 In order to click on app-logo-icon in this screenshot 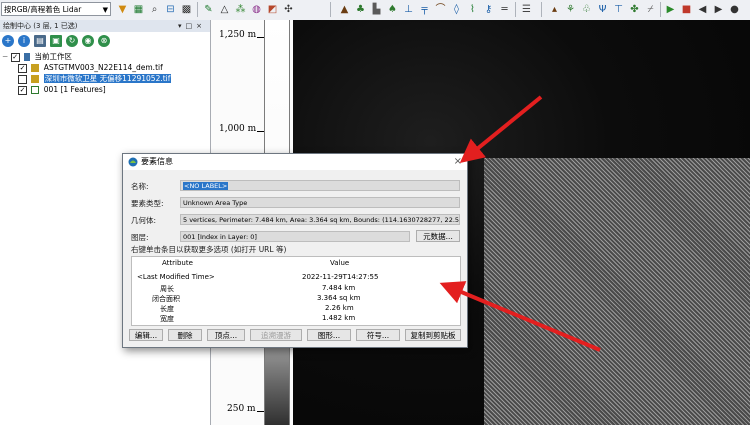, I will do `click(133, 162)`.